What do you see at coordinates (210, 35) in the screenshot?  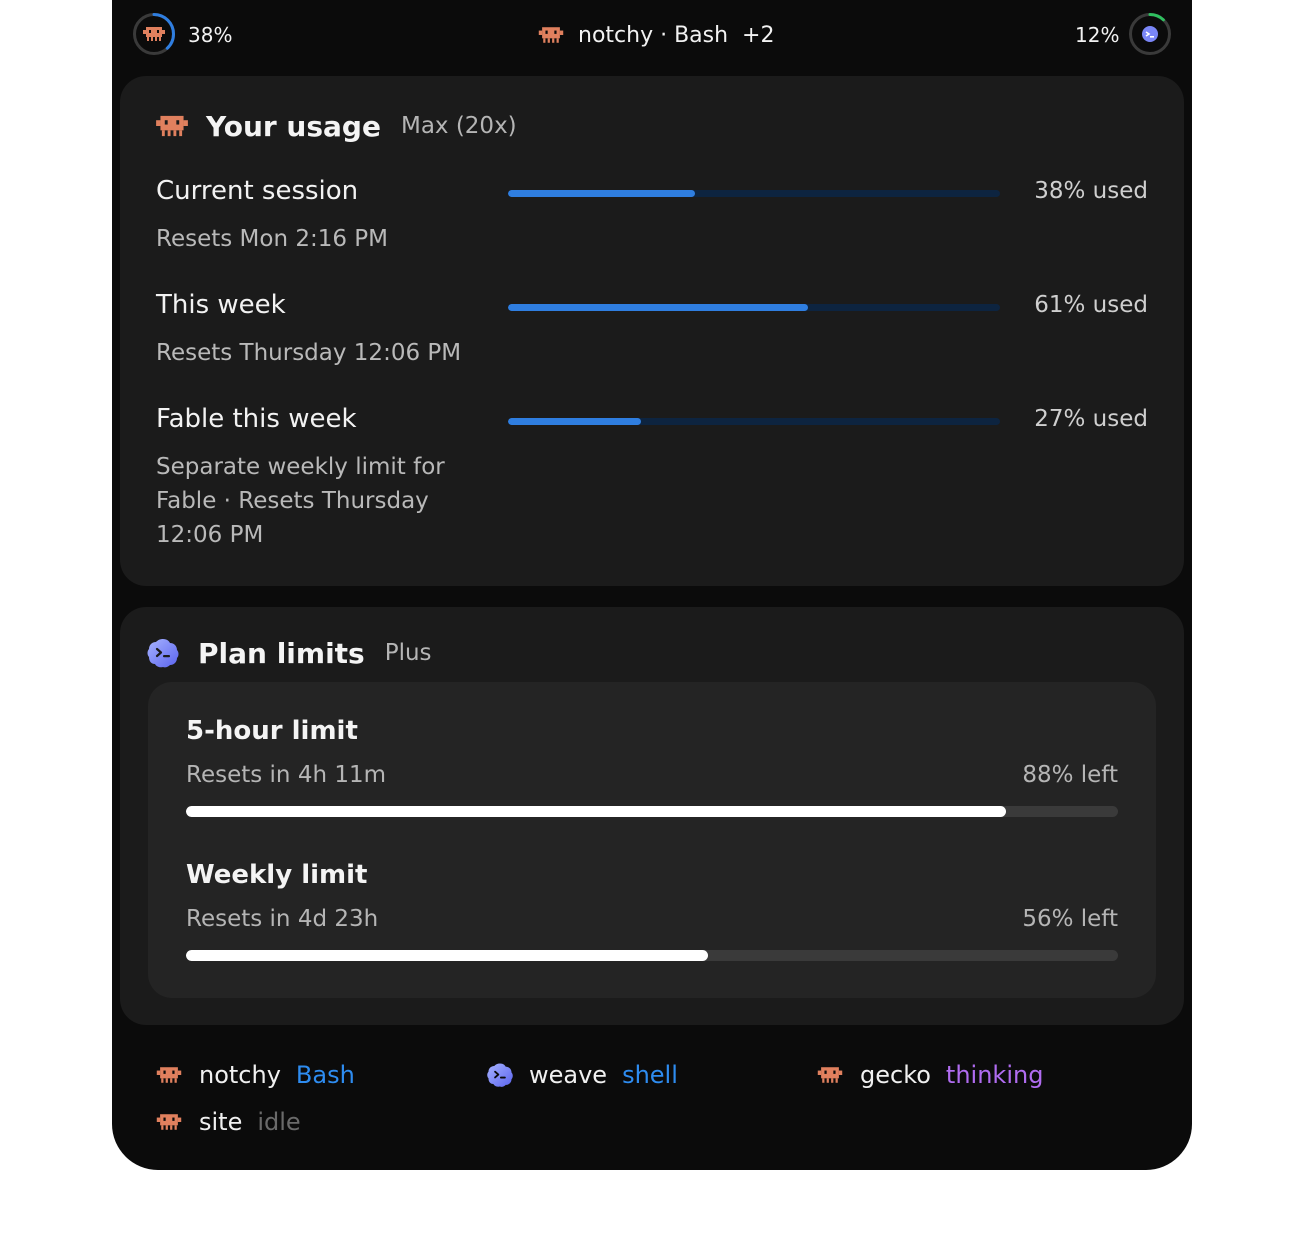 I see `left-usage-percent: 38%` at bounding box center [210, 35].